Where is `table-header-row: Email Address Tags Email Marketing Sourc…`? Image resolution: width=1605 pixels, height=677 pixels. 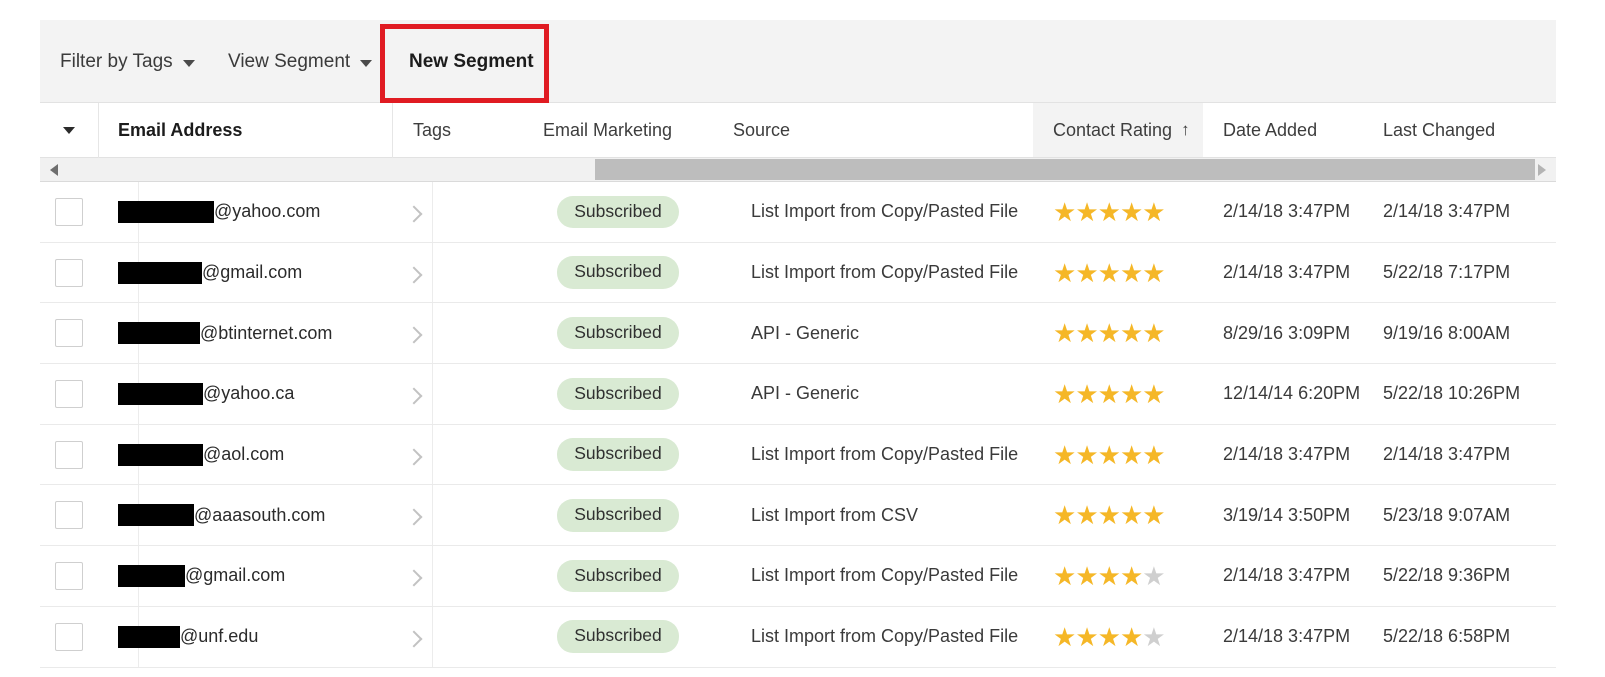 table-header-row: Email Address Tags Email Marketing Sourc… is located at coordinates (798, 130).